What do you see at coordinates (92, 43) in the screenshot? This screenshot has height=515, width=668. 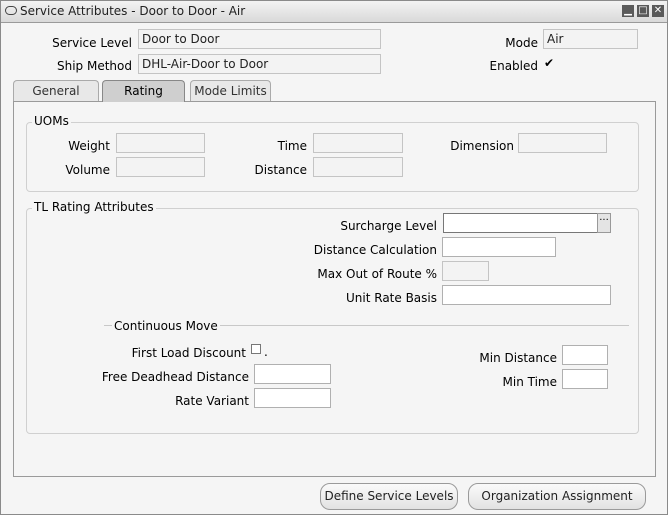 I see `service-level-label: Service Level` at bounding box center [92, 43].